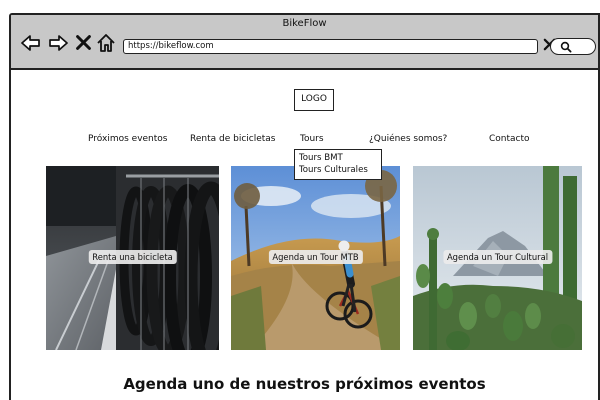 The height and width of the screenshot is (400, 600). I want to click on site-logo: LOGO, so click(314, 100).